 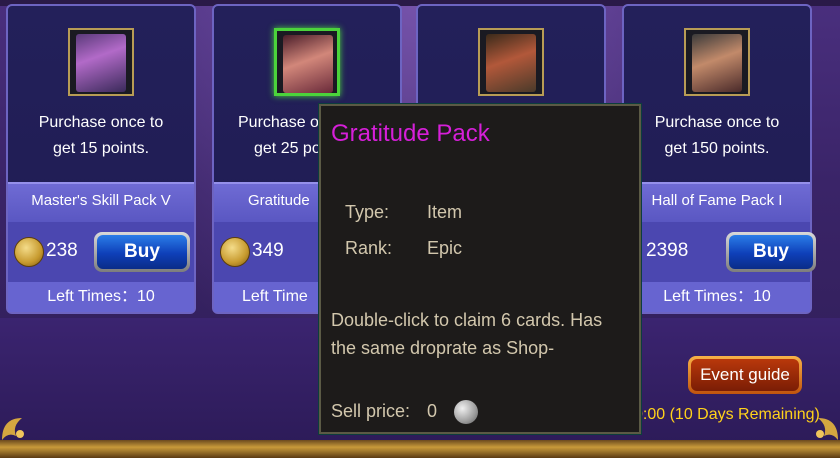 What do you see at coordinates (62, 250) in the screenshot?
I see `pack-price-1: 238` at bounding box center [62, 250].